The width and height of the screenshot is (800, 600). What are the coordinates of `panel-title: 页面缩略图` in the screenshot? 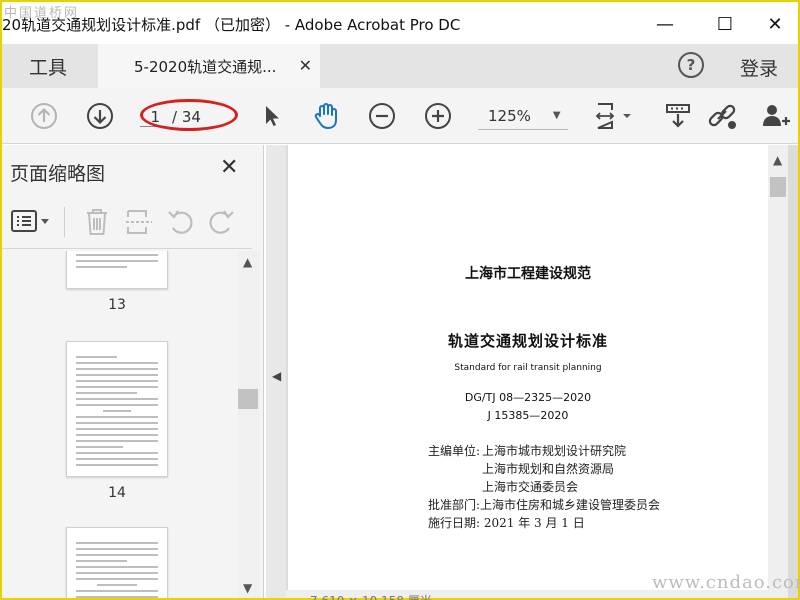 It's located at (58, 174).